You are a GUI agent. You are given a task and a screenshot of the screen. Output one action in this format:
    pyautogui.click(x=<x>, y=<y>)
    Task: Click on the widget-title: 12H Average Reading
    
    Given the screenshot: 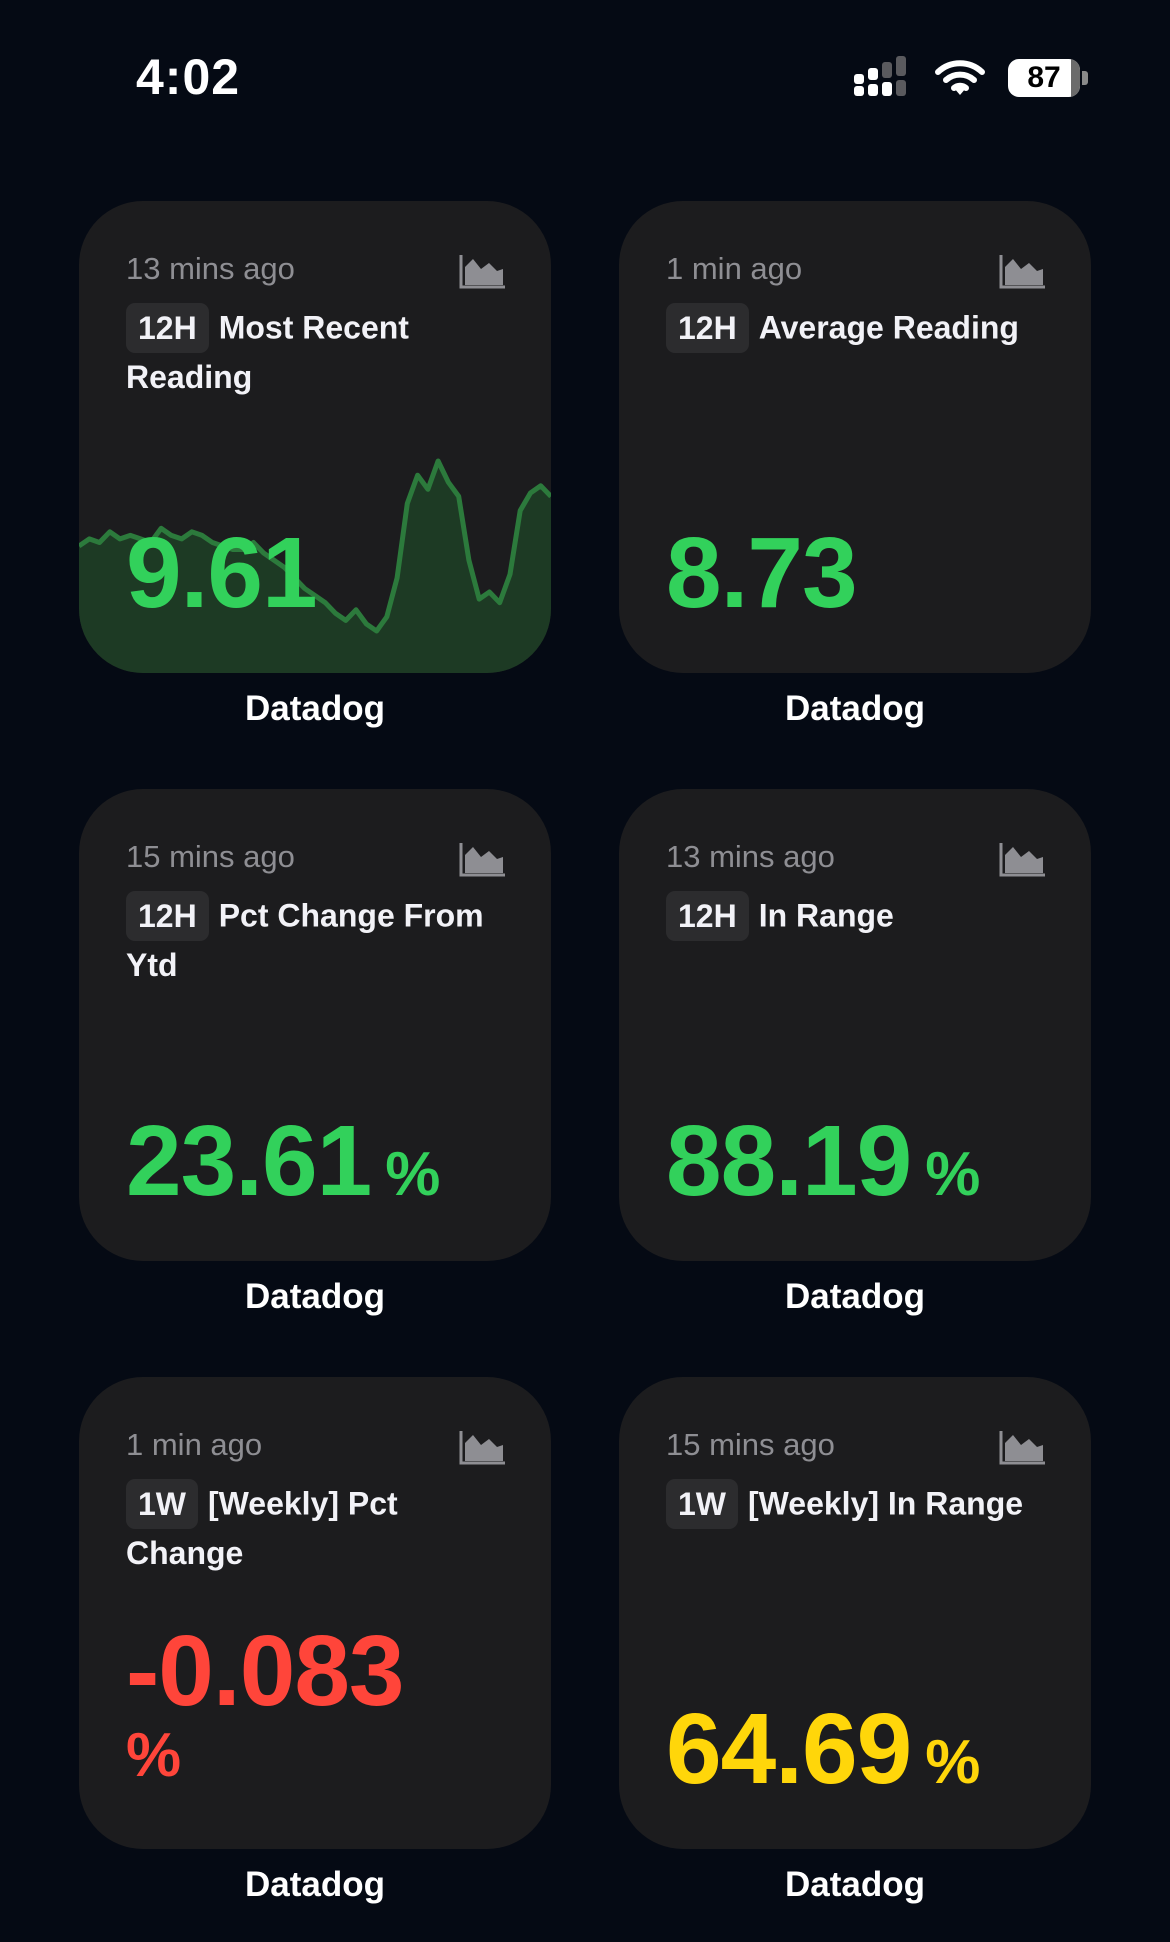 What is the action you would take?
    pyautogui.click(x=866, y=329)
    